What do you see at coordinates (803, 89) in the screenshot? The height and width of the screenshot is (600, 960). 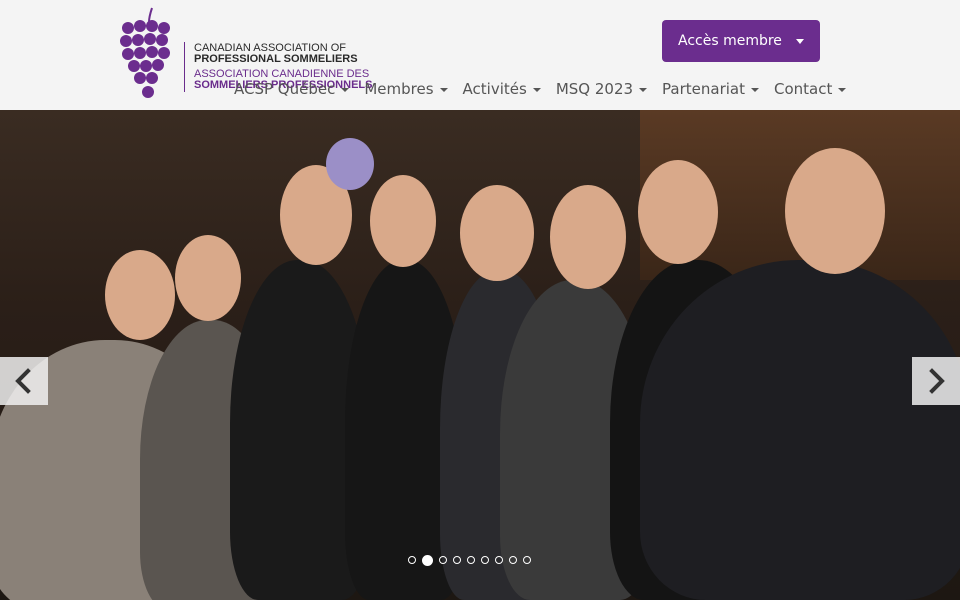 I see `nav-label: Contact` at bounding box center [803, 89].